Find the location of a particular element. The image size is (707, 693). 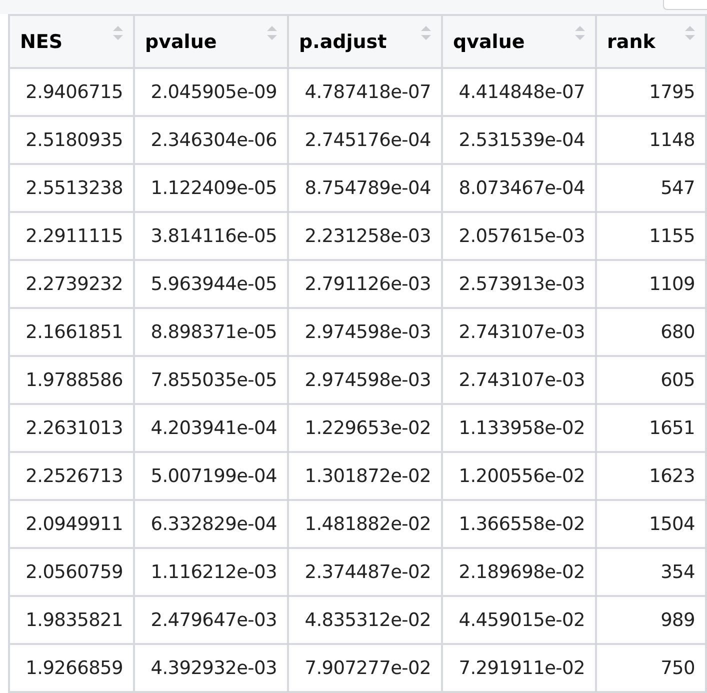

table-cell: 4.459015e-02 is located at coordinates (519, 620).